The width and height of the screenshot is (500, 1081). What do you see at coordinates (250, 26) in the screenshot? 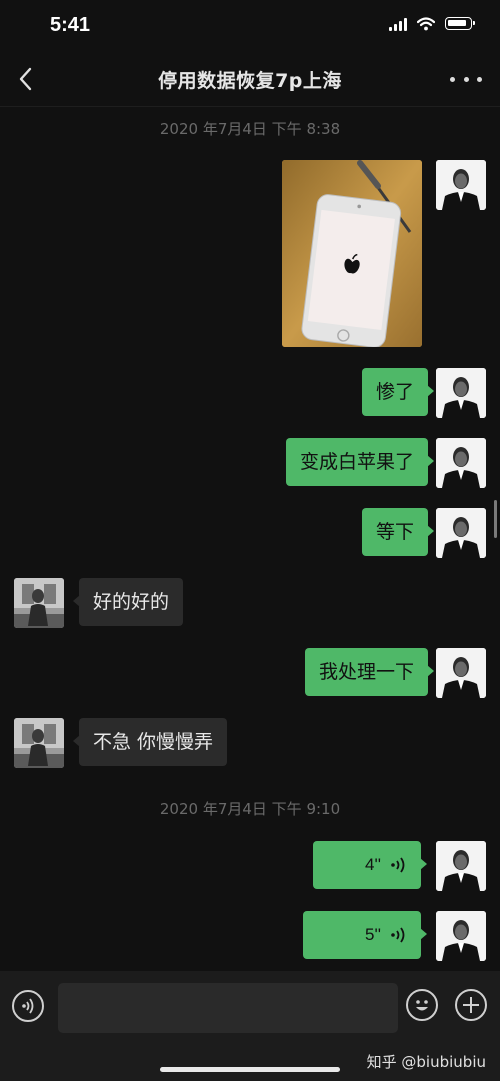
I see `status-bar: 5:41` at bounding box center [250, 26].